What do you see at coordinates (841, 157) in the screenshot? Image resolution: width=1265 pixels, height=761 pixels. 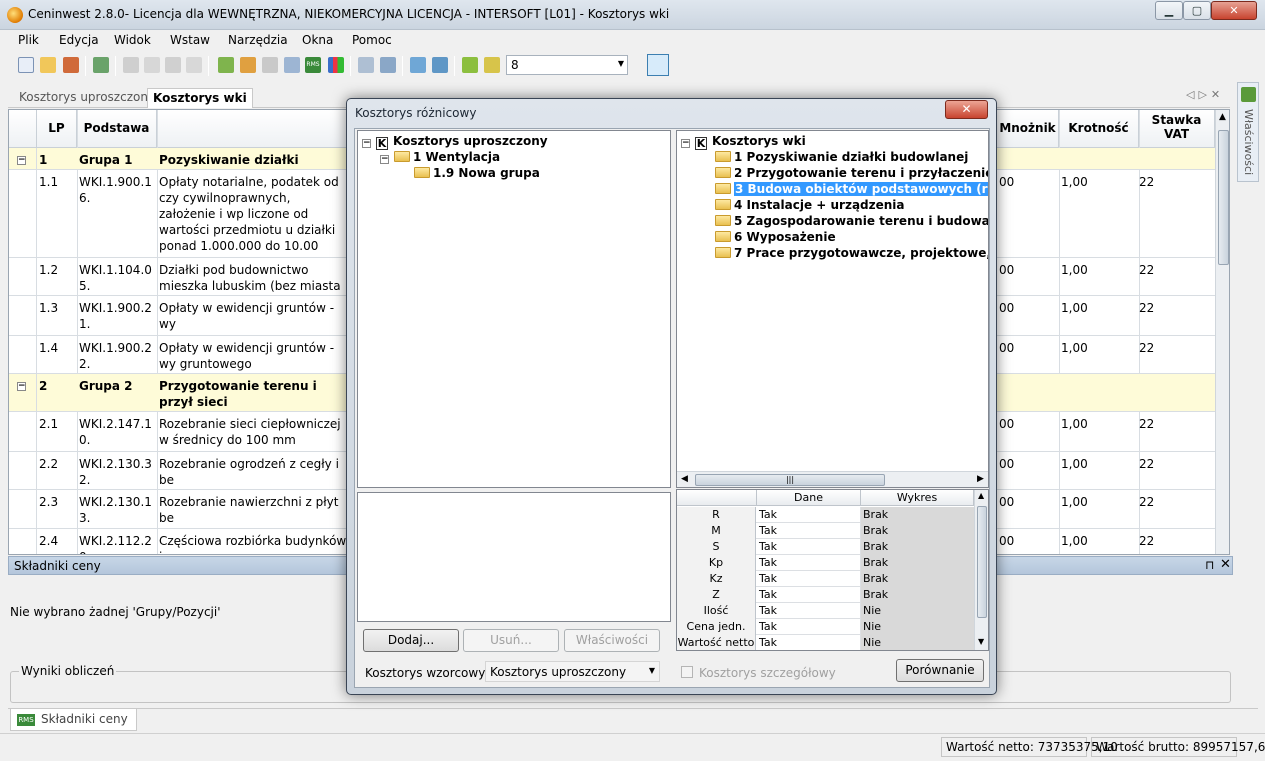 I see `tree-node-group: 1 Pozyskiwanie działki budowlanej` at bounding box center [841, 157].